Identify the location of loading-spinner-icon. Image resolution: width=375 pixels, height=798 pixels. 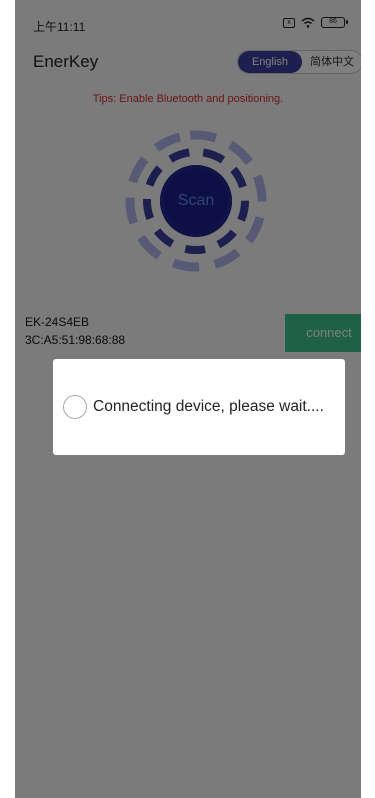
(75, 407).